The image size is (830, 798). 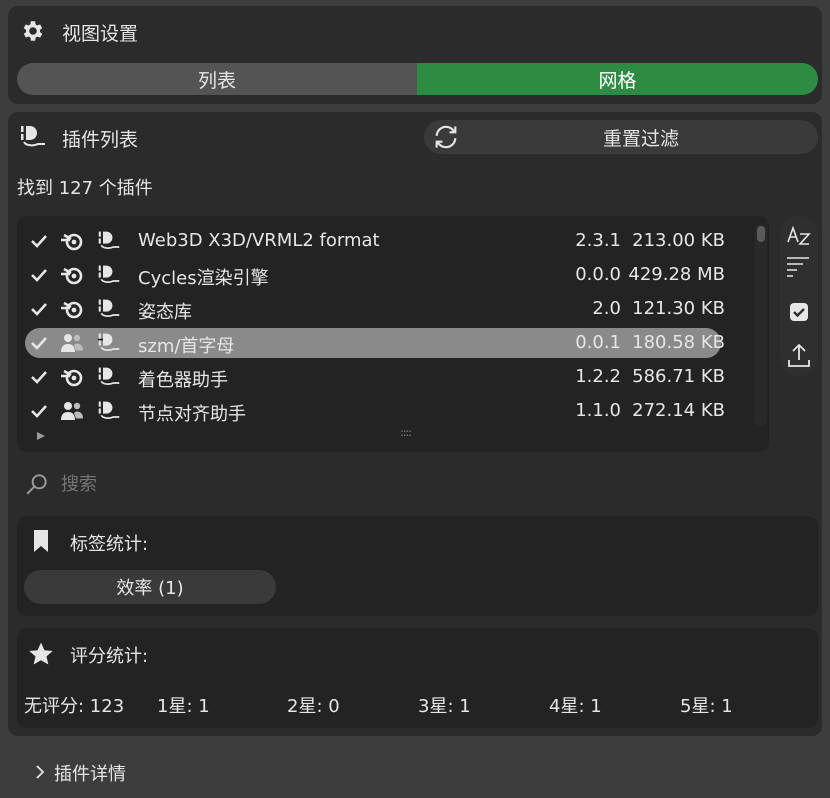 I want to click on plugin-row: Cycles渲染引擎 0.0.0 429.28 MB, so click(x=375, y=275).